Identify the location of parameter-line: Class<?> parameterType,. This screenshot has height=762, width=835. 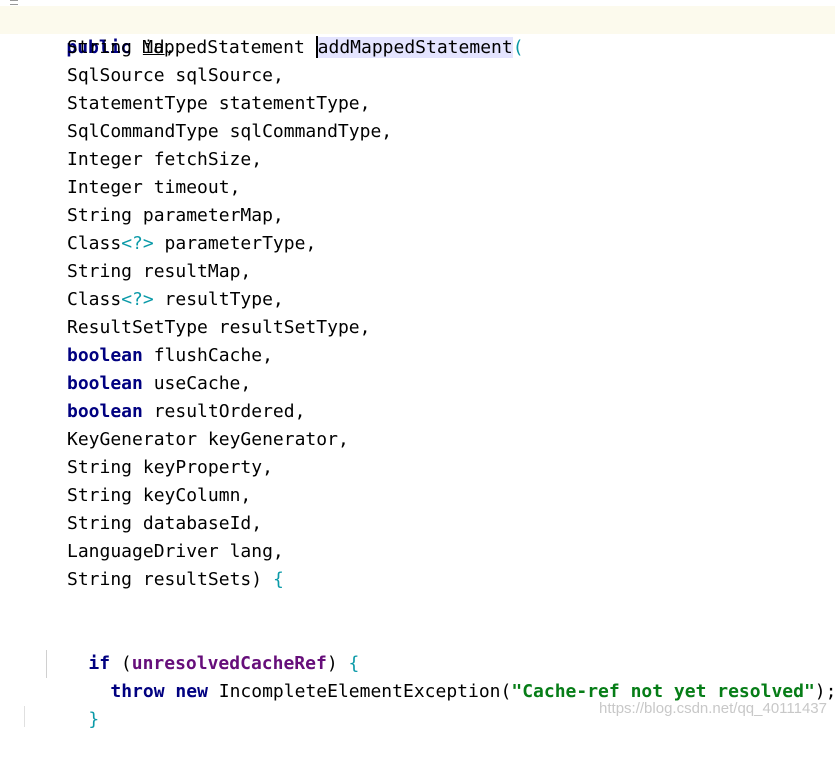
(191, 244).